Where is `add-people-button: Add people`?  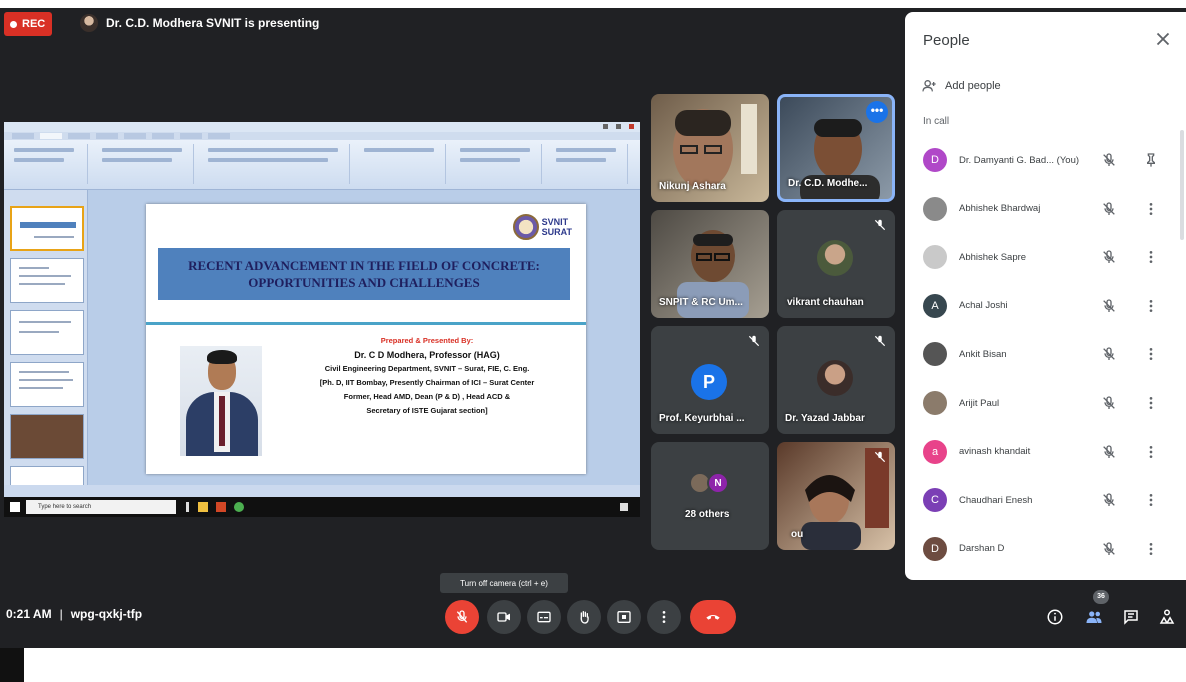 add-people-button: Add people is located at coordinates (961, 86).